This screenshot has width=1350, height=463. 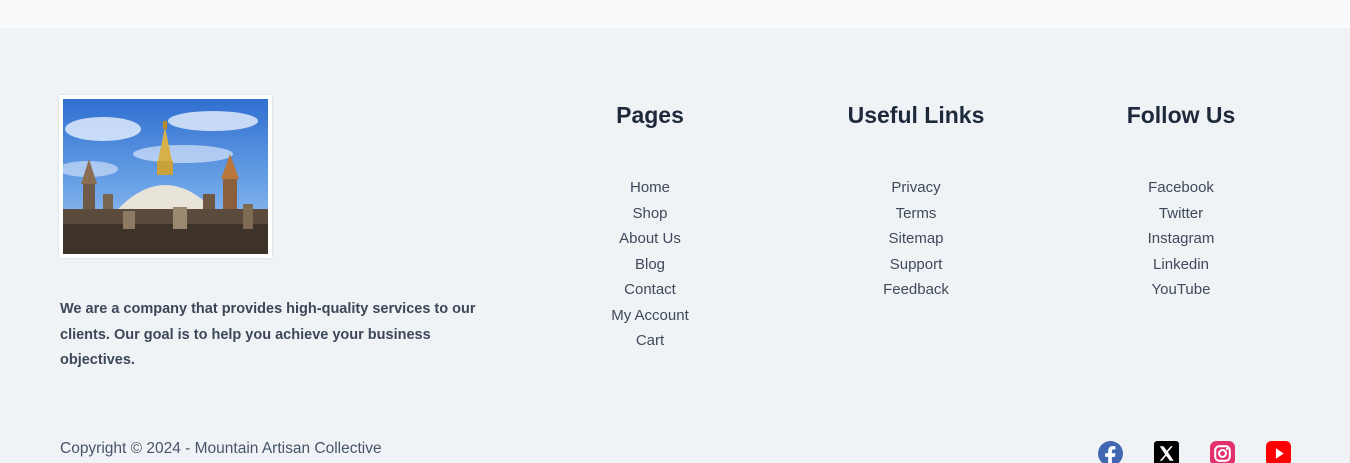 I want to click on youtube-icon, so click(x=1278, y=451).